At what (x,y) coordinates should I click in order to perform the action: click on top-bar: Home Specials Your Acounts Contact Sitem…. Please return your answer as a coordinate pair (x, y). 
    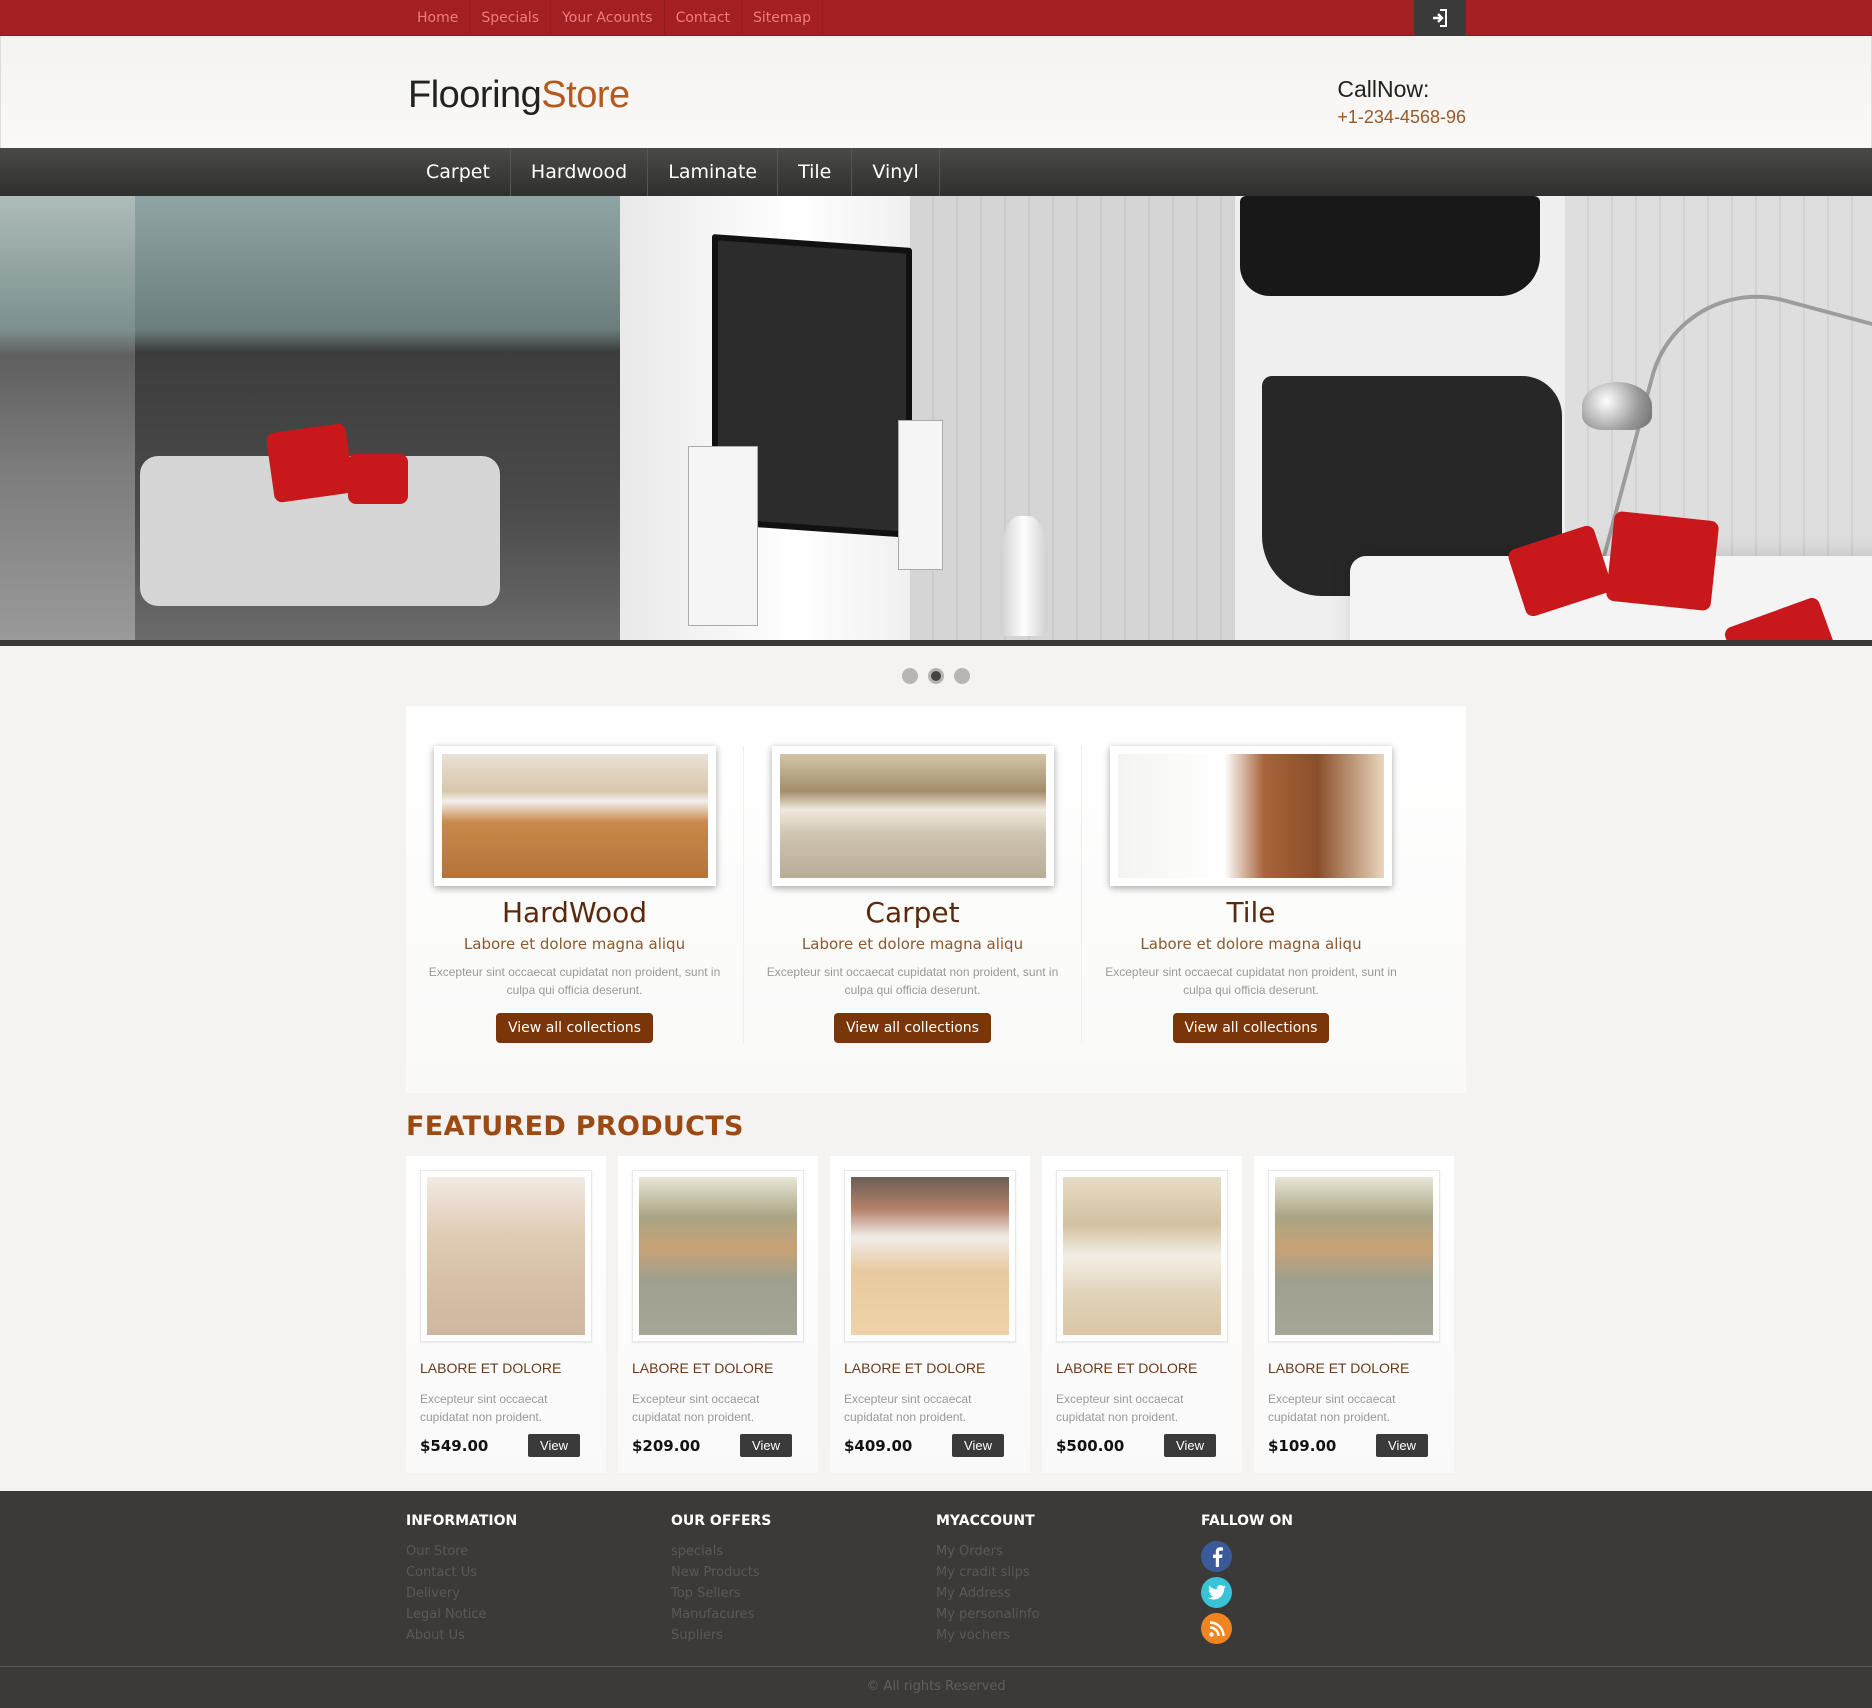
    Looking at the image, I should click on (936, 18).